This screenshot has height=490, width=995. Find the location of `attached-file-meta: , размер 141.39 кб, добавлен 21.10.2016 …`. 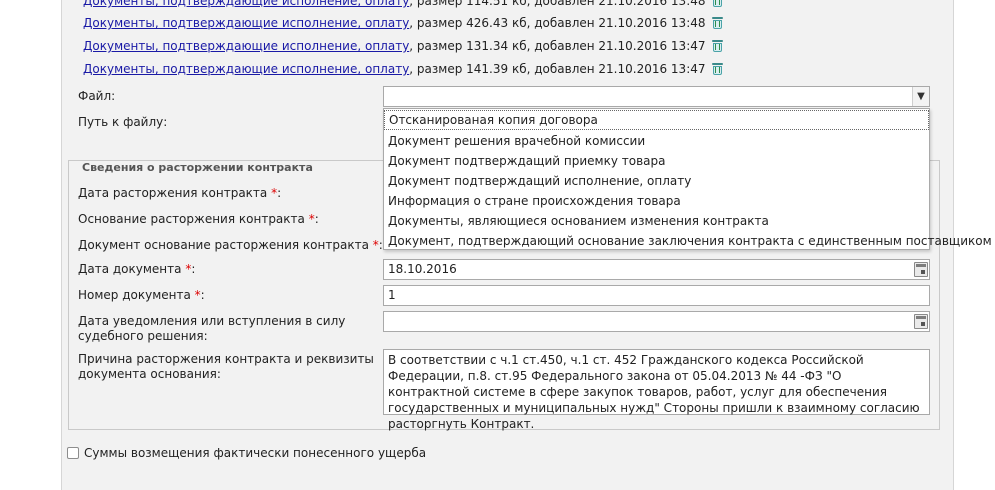

attached-file-meta: , размер 141.39 кб, добавлен 21.10.2016 … is located at coordinates (557, 69).